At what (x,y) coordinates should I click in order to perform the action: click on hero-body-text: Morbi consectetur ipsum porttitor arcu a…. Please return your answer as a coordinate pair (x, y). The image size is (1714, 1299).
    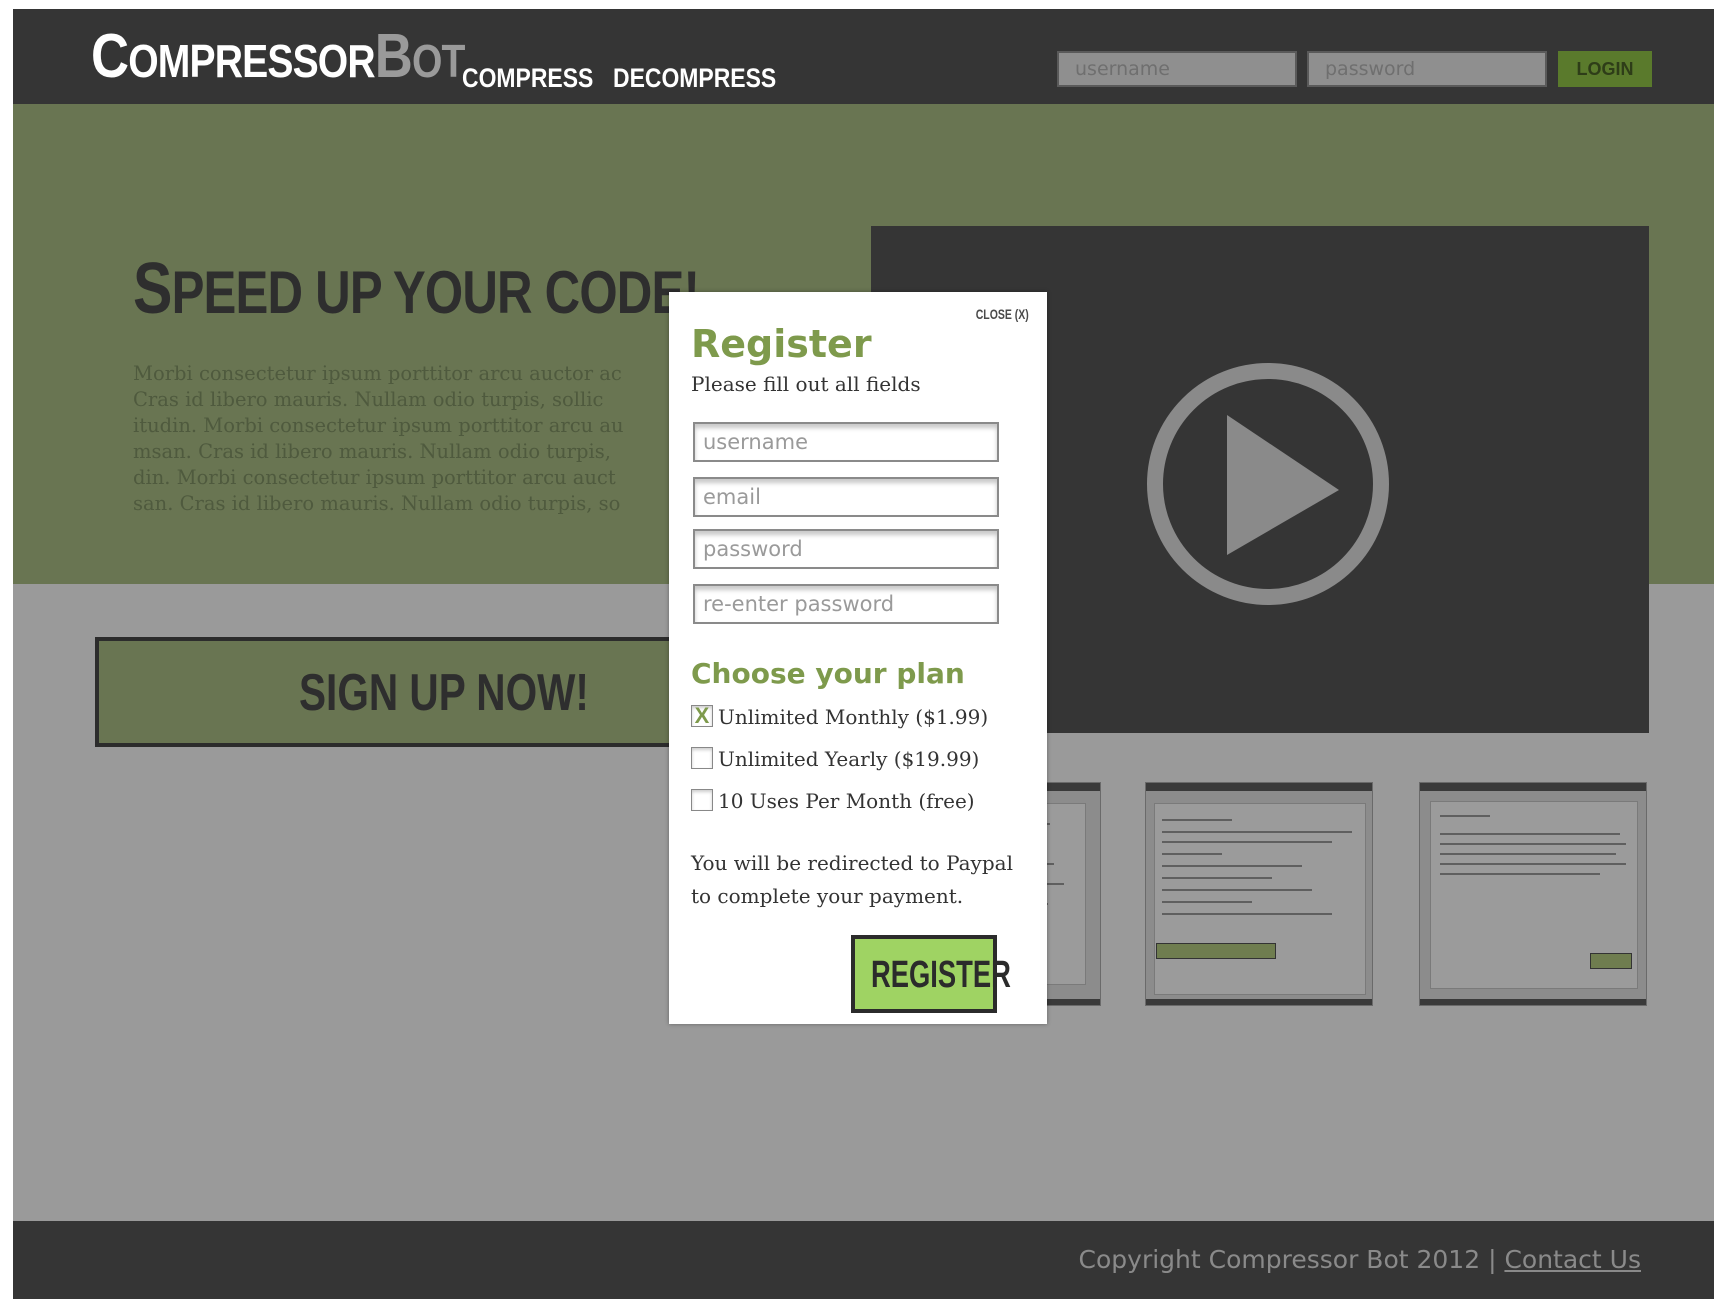
    Looking at the image, I should click on (378, 438).